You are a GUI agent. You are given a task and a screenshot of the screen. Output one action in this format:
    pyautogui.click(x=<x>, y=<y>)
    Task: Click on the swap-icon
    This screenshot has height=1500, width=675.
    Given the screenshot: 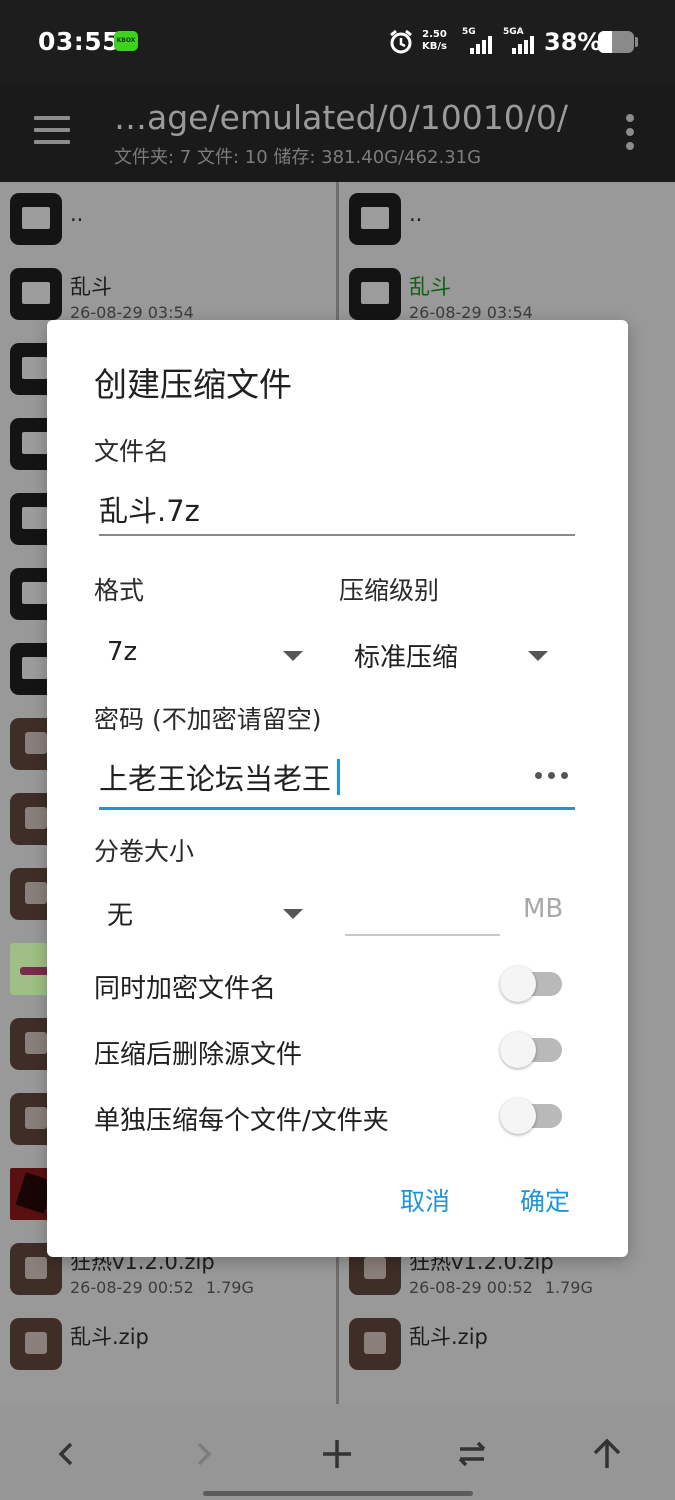 What is the action you would take?
    pyautogui.click(x=472, y=1454)
    